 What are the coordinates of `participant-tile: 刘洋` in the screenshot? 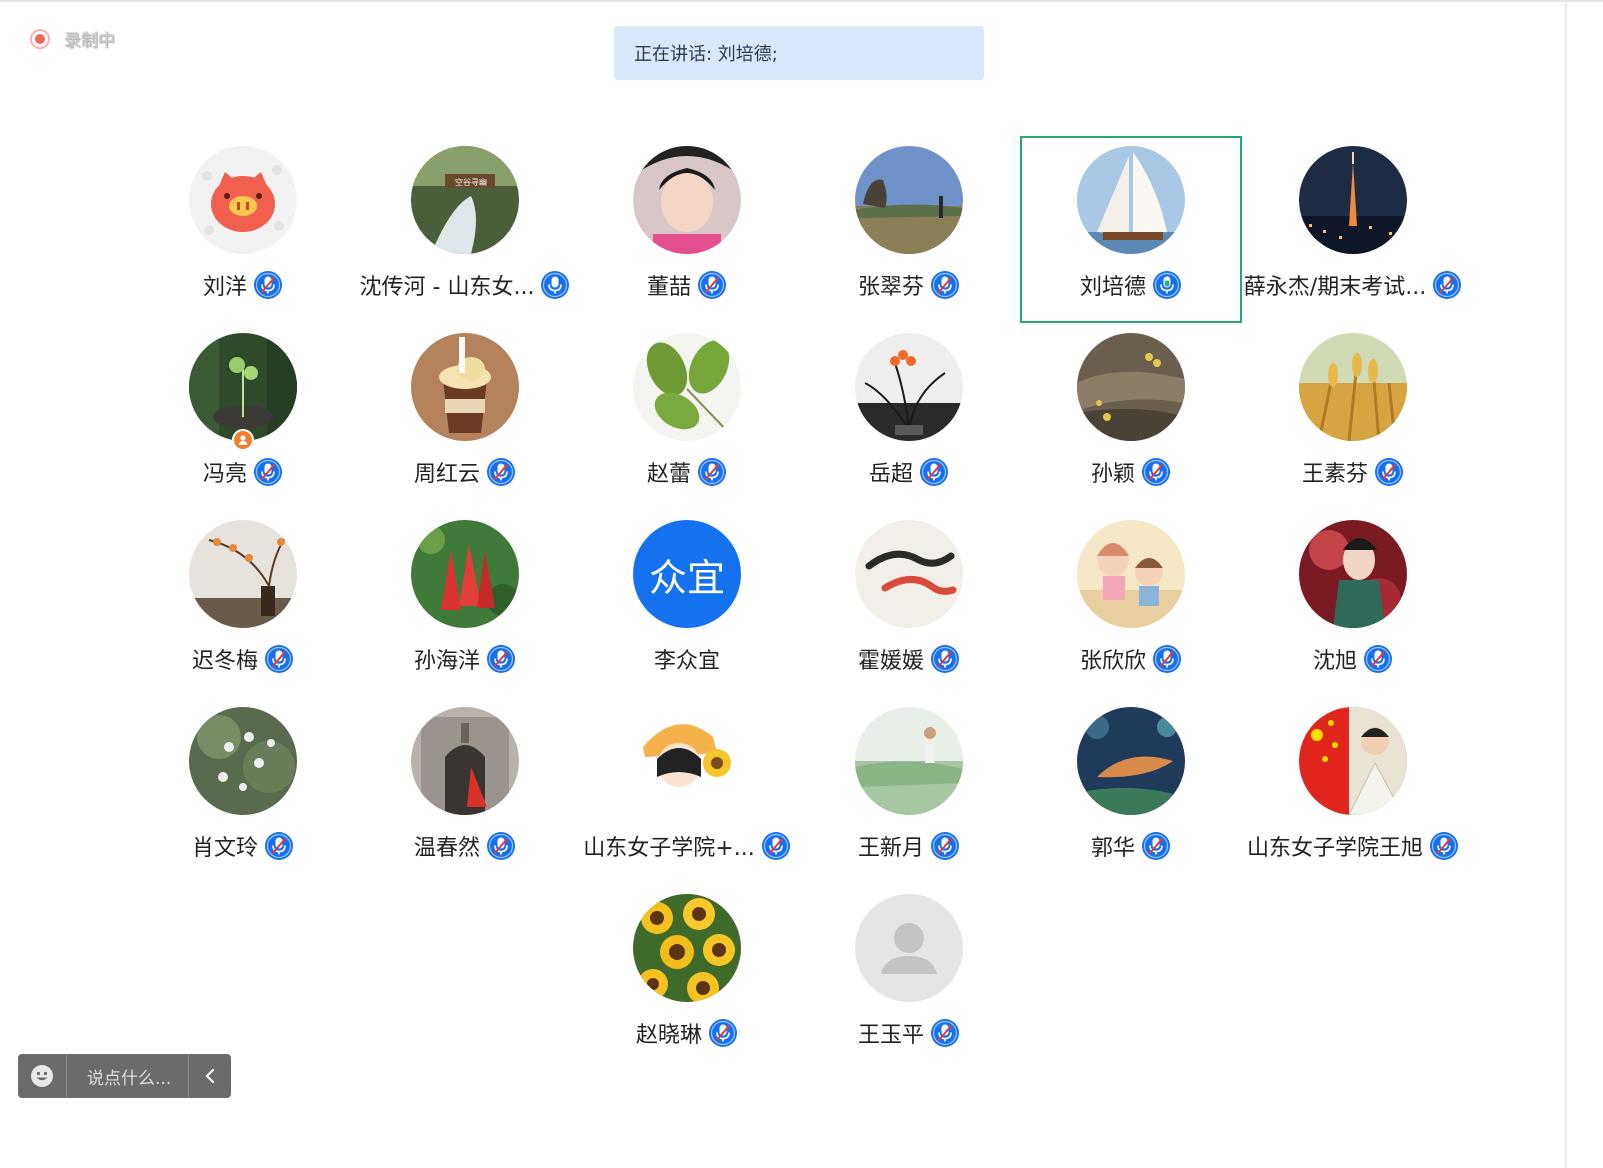 It's located at (243, 229).